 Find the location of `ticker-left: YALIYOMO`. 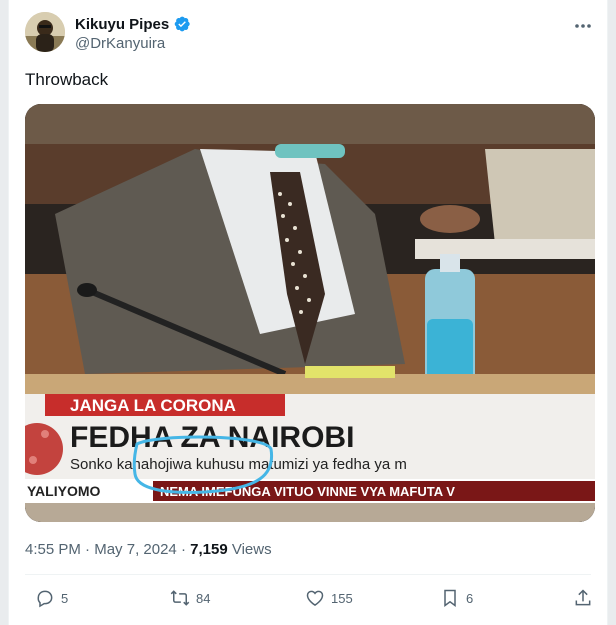

ticker-left: YALIYOMO is located at coordinates (63, 491).